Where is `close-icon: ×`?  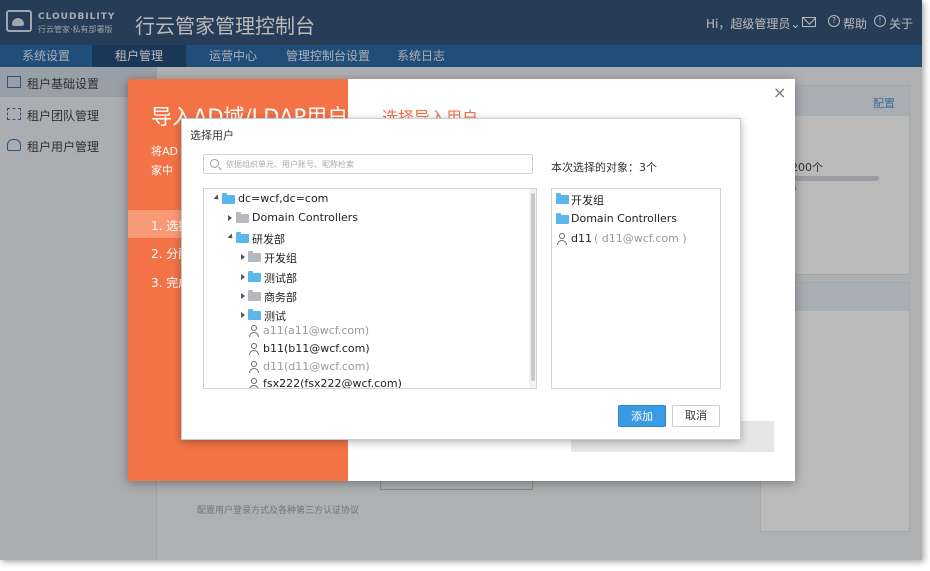 close-icon: × is located at coordinates (779, 92).